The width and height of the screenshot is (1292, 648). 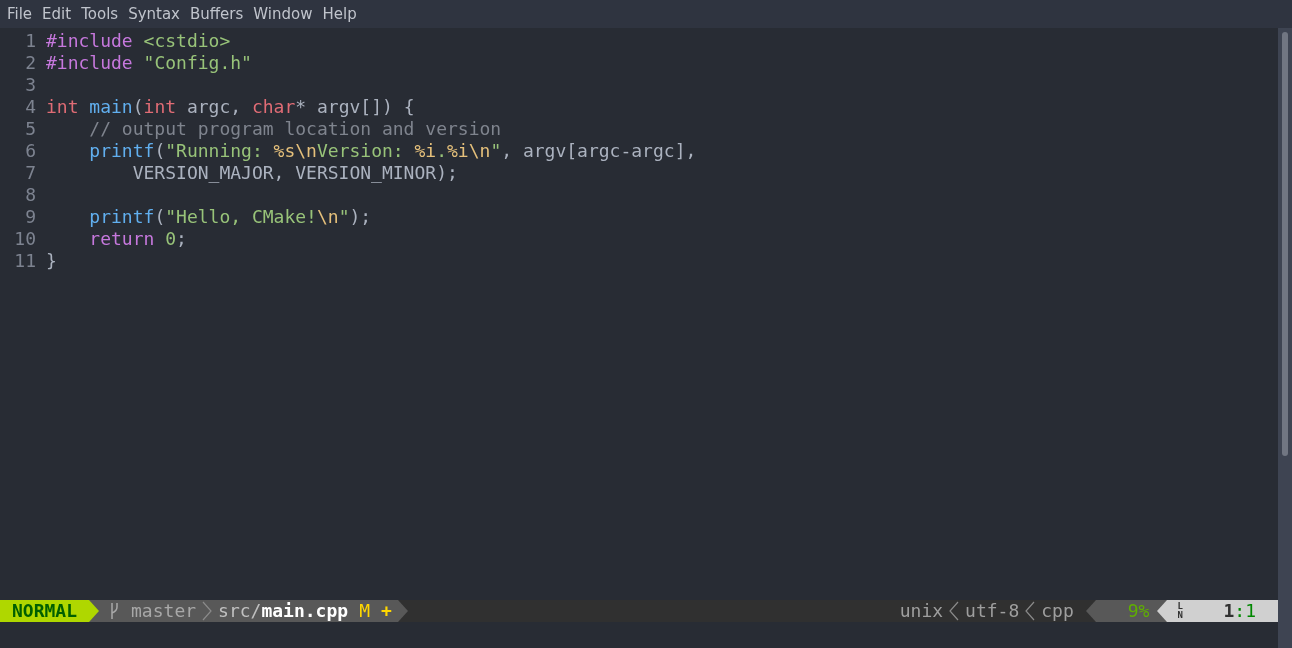 What do you see at coordinates (1057, 611) in the screenshot?
I see `file-type: cpp` at bounding box center [1057, 611].